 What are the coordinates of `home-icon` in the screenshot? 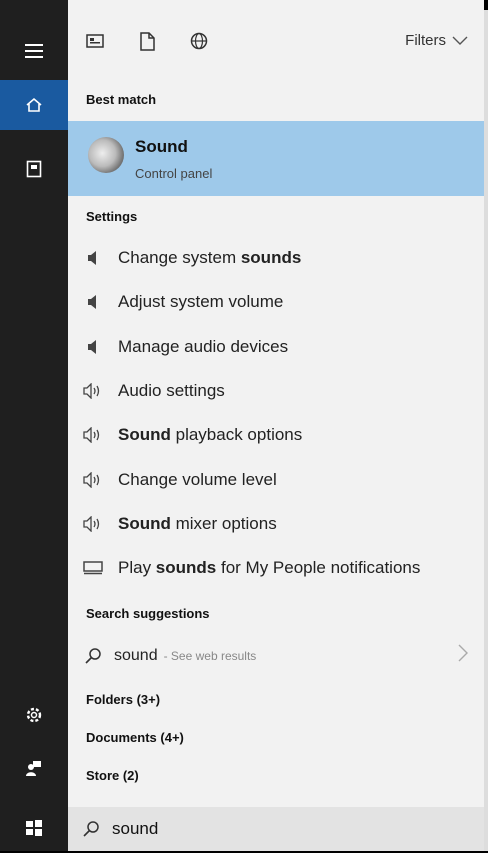 It's located at (34, 104).